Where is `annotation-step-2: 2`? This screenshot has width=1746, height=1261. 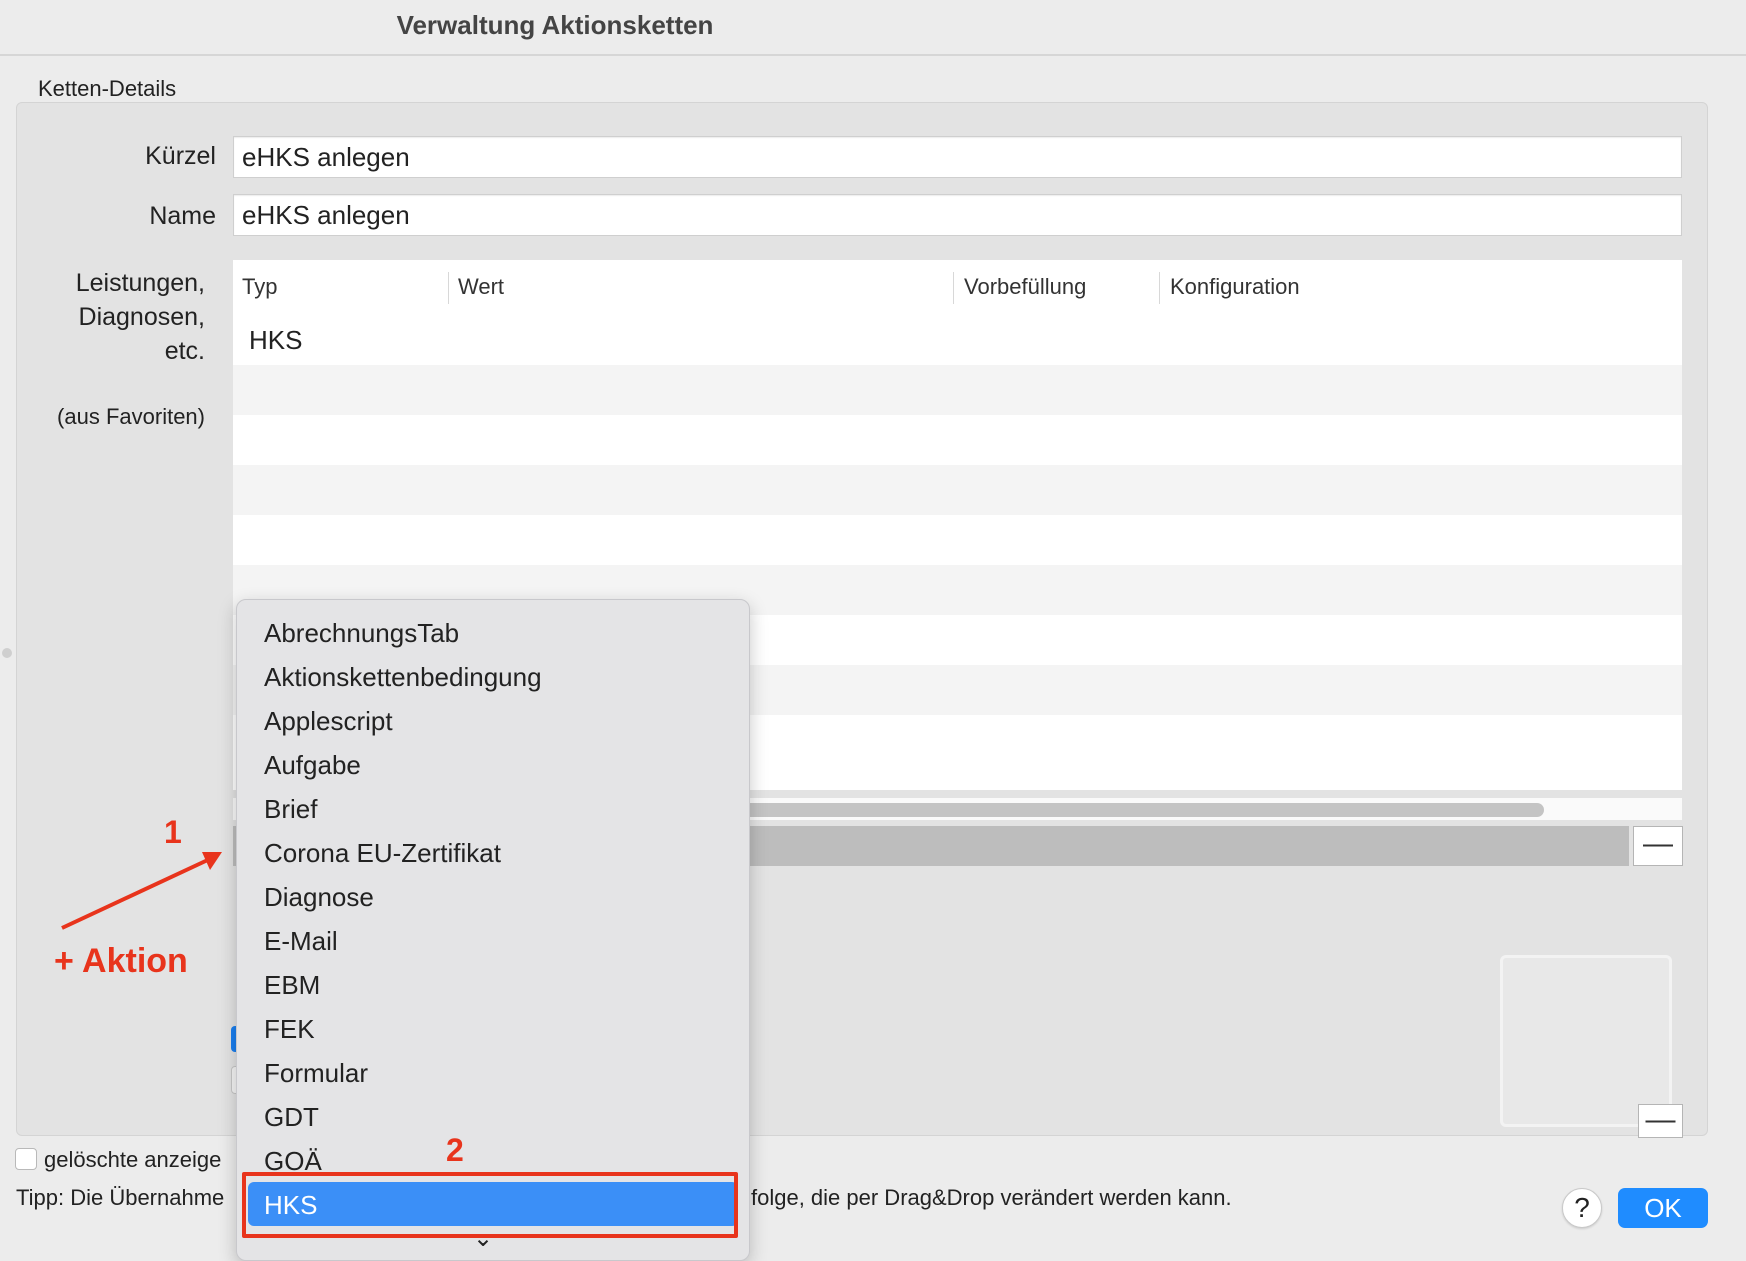
annotation-step-2: 2 is located at coordinates (455, 1150).